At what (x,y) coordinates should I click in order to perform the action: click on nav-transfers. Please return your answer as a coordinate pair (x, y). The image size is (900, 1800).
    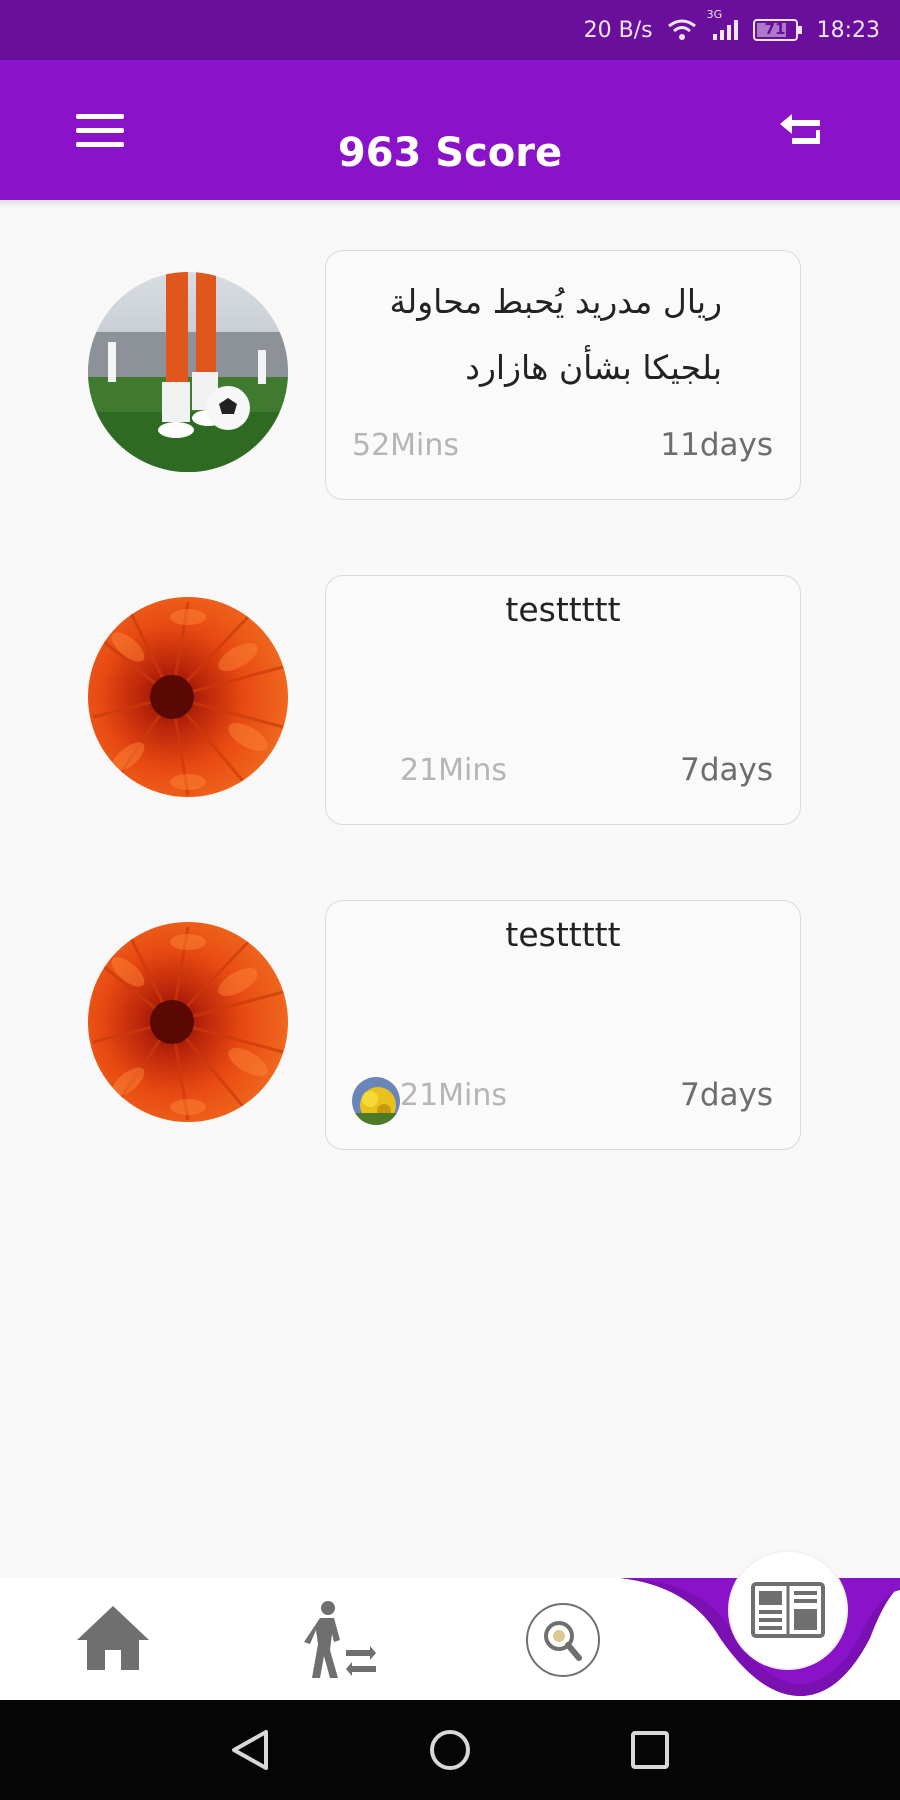
    Looking at the image, I should click on (338, 1640).